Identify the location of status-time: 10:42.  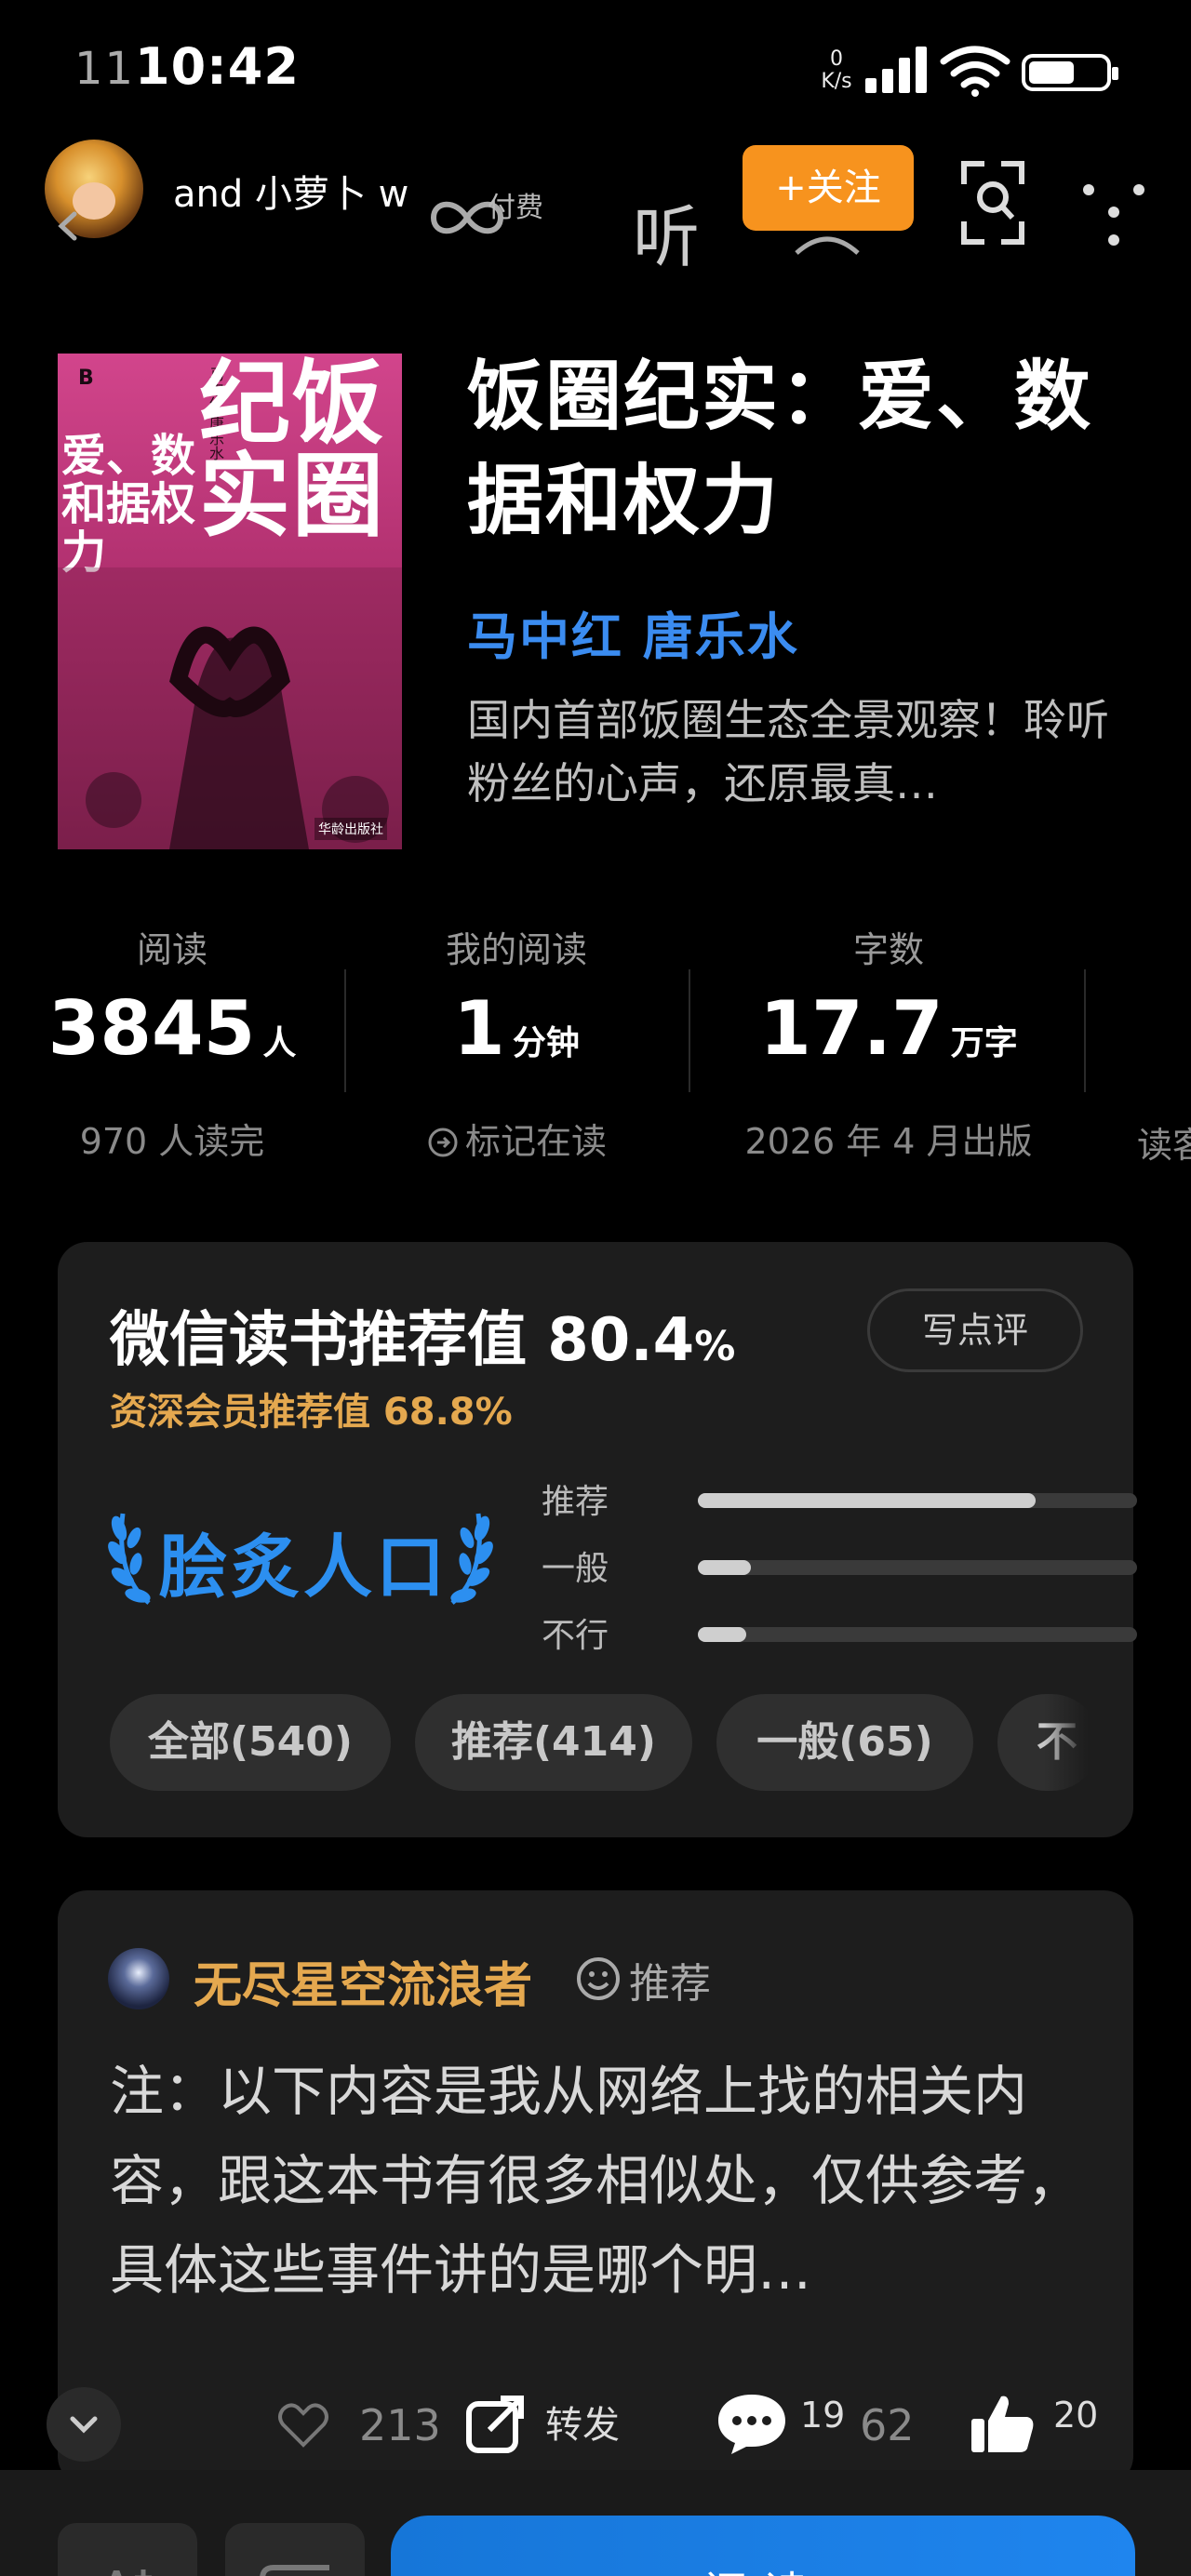
(217, 66).